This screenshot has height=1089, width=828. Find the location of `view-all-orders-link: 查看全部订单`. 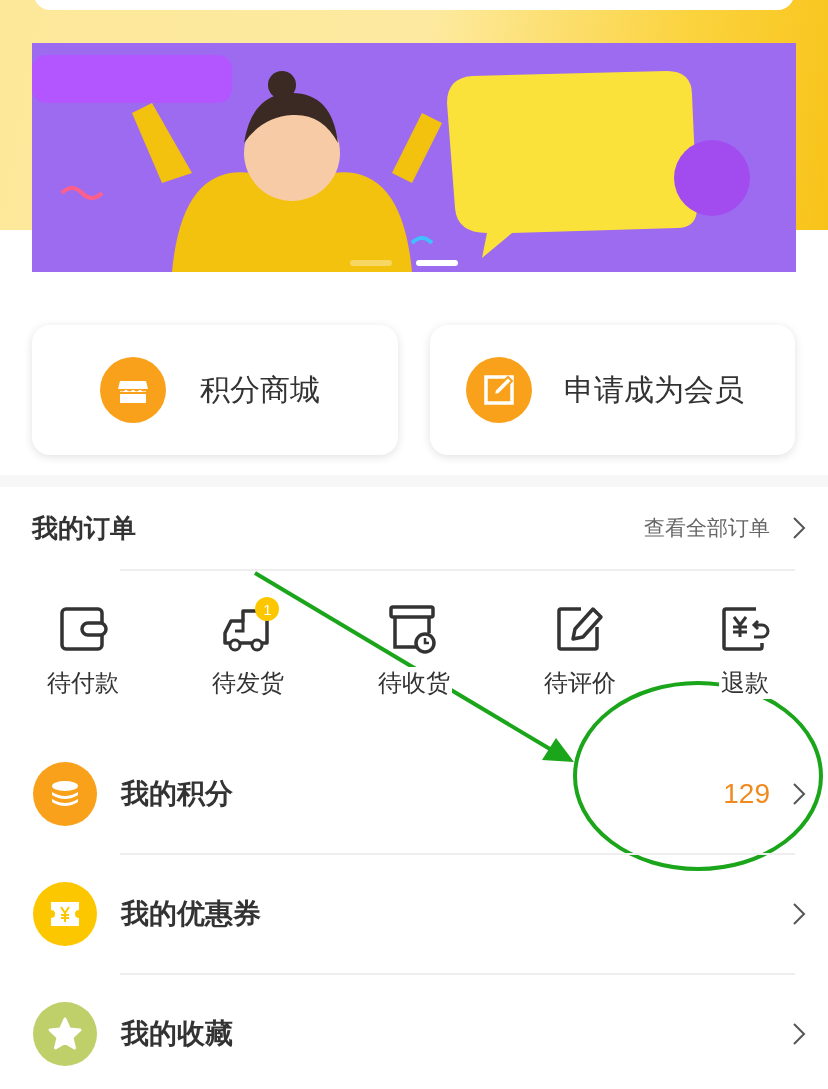

view-all-orders-link: 查看全部订单 is located at coordinates (725, 528).